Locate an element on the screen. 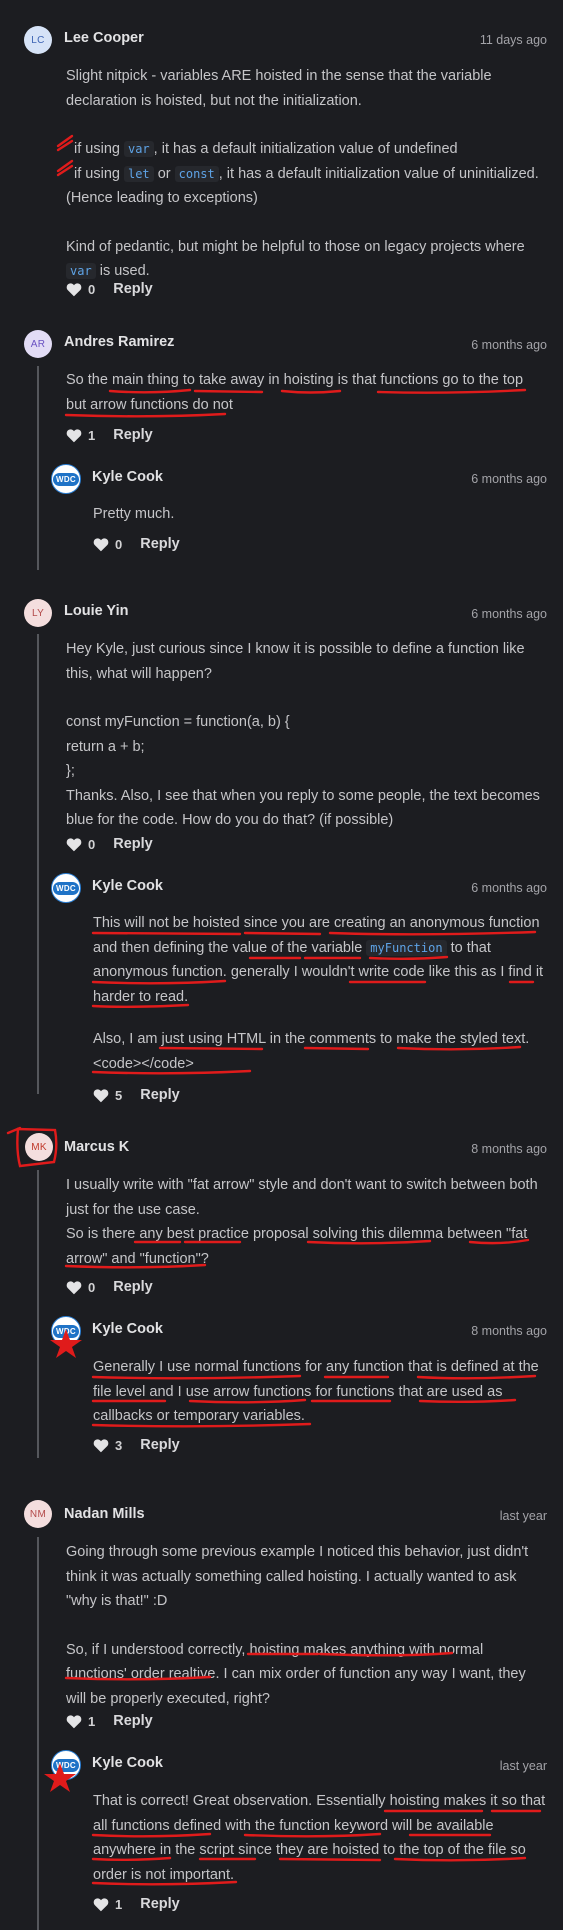 The image size is (563, 1930). annotation-mark is located at coordinates (14, 1130).